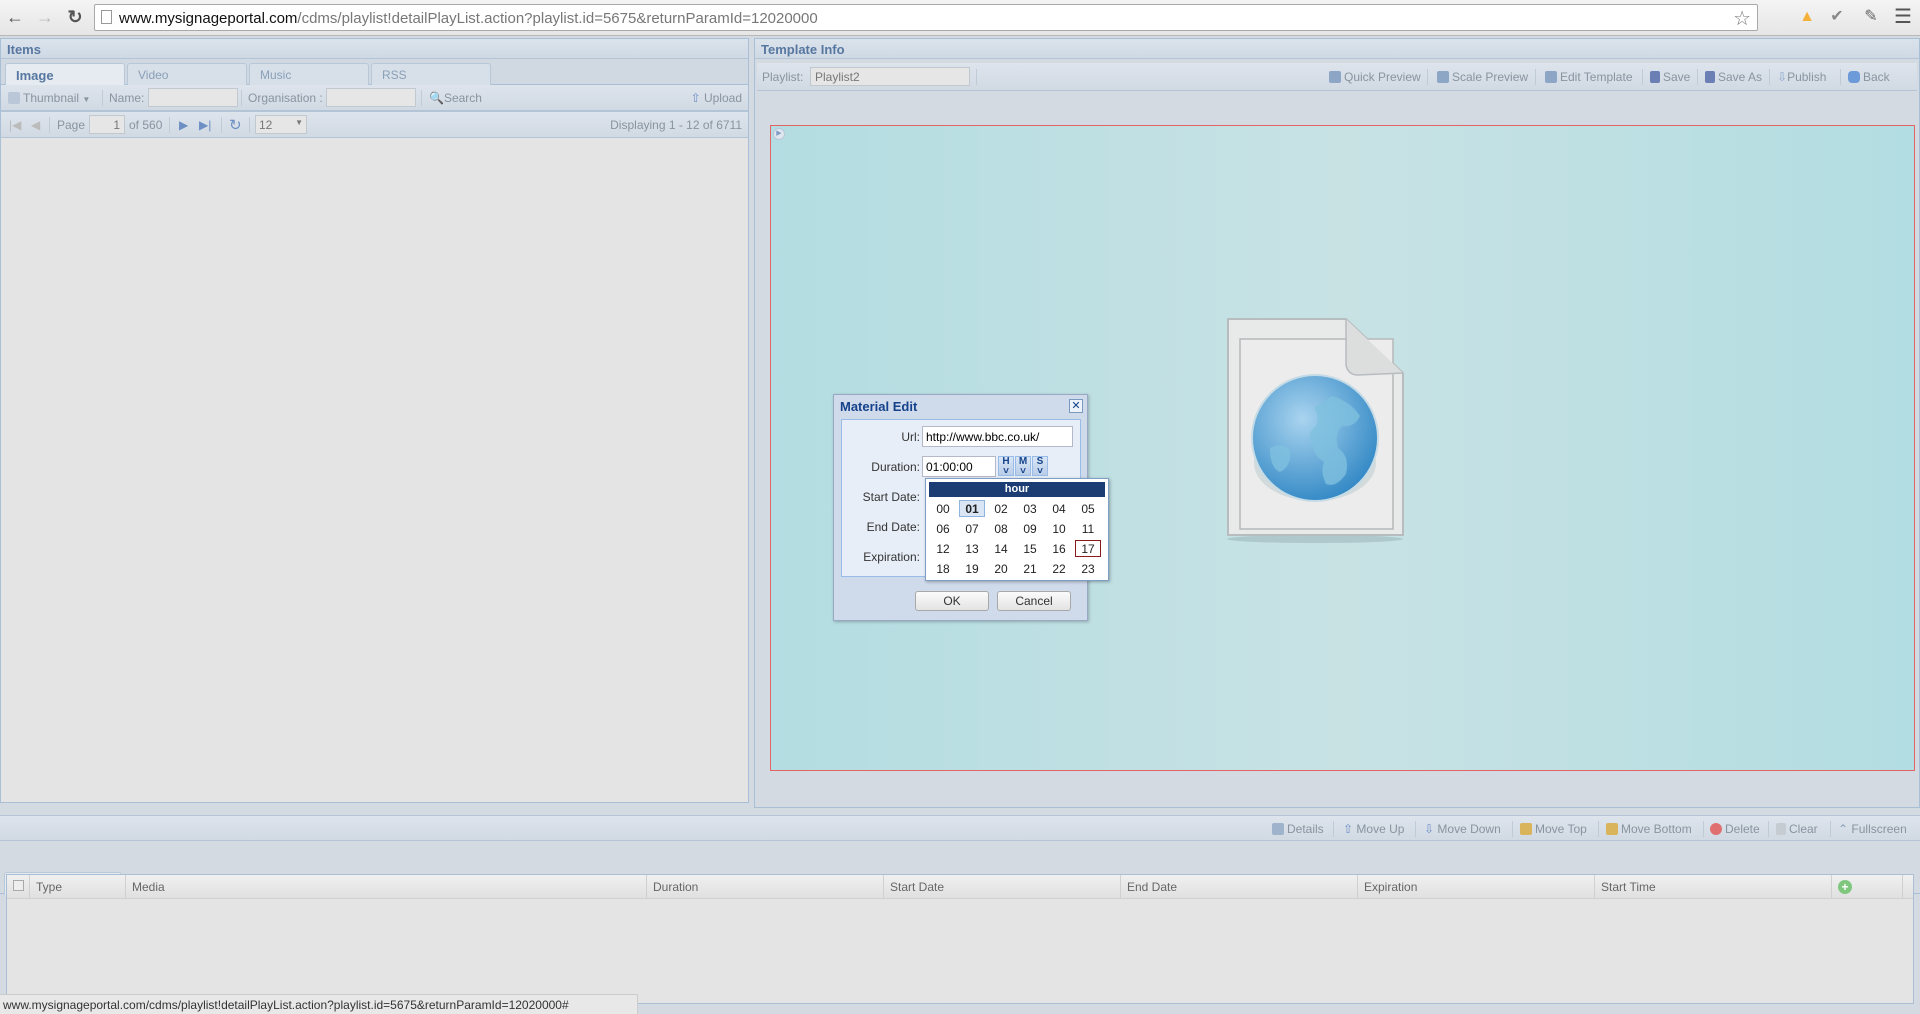  What do you see at coordinates (1076, 406) in the screenshot?
I see `close-icon: ✕` at bounding box center [1076, 406].